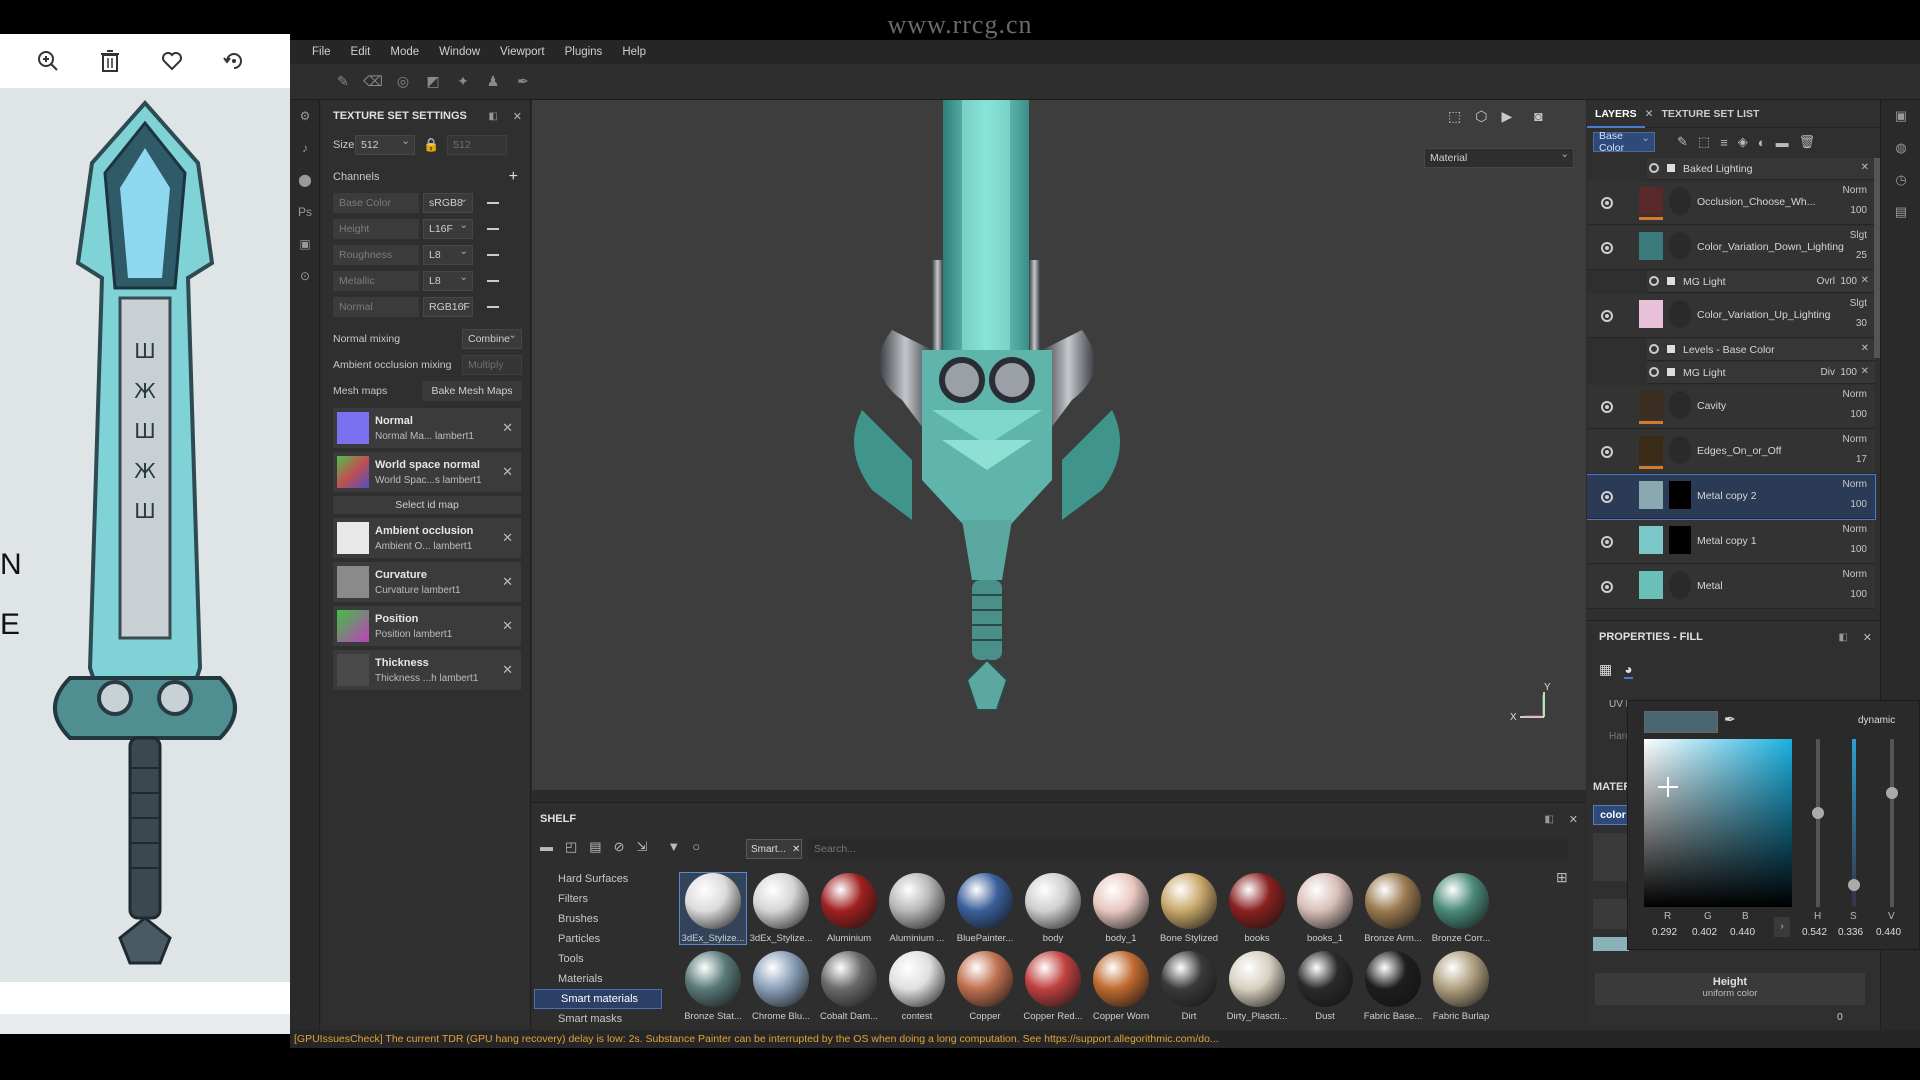 Image resolution: width=1920 pixels, height=1080 pixels. Describe the element at coordinates (1828, 372) in the screenshot. I see `effect-blend-mode: Div` at that location.